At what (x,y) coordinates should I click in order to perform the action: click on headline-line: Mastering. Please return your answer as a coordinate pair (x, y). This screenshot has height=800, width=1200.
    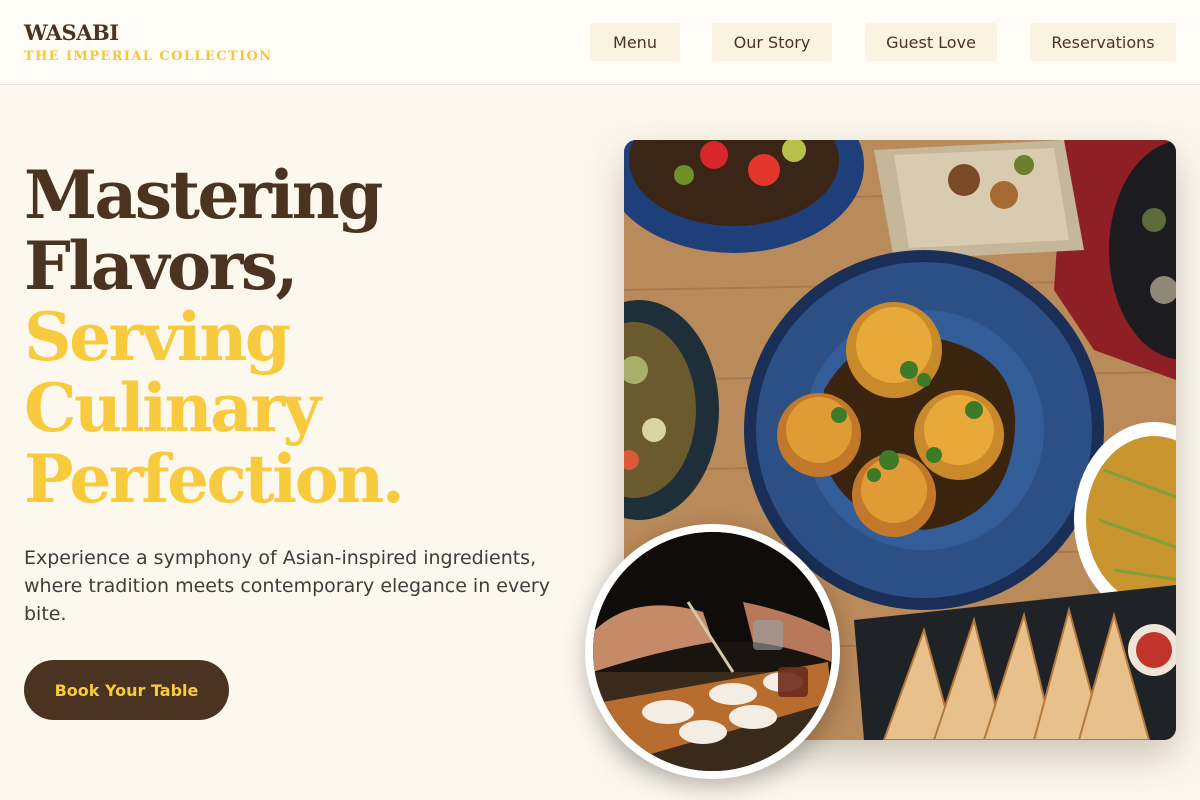
    Looking at the image, I should click on (203, 195).